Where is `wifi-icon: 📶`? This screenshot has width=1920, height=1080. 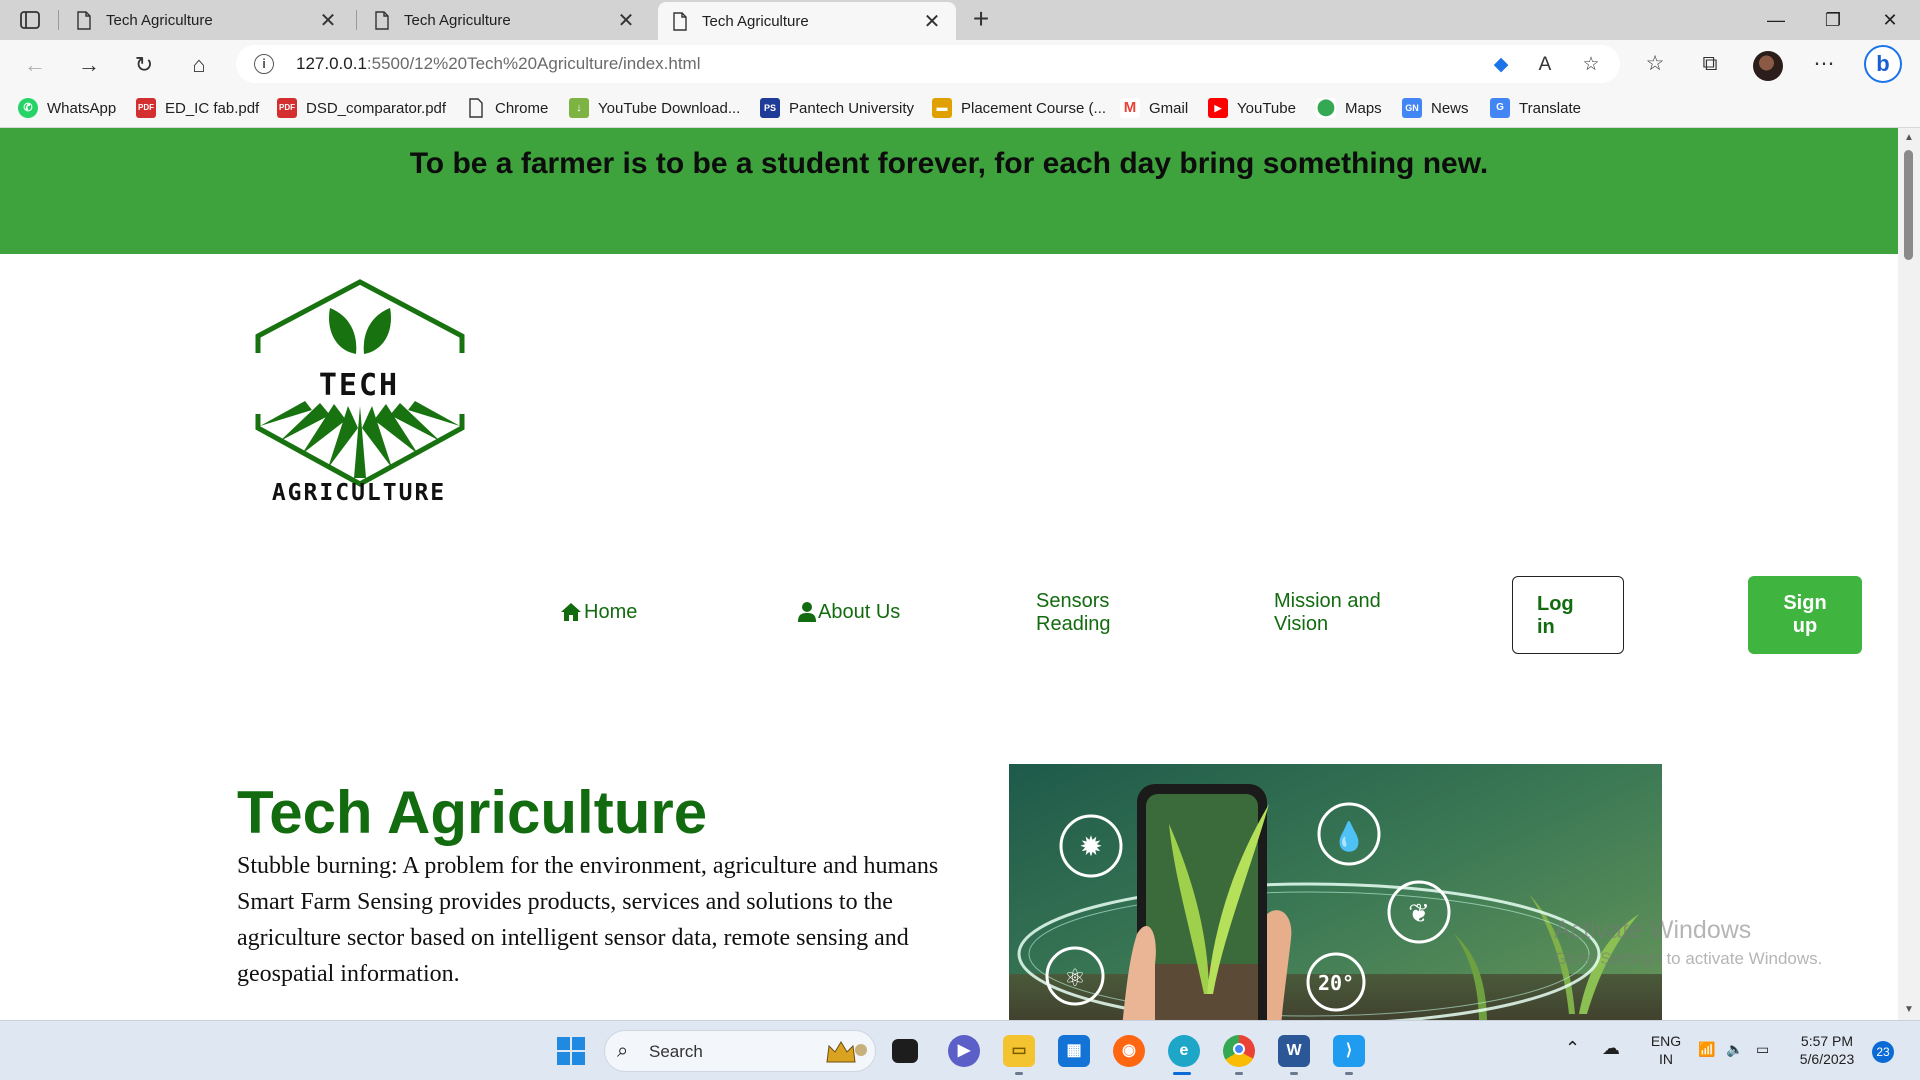
wifi-icon: 📶 is located at coordinates (1706, 1049).